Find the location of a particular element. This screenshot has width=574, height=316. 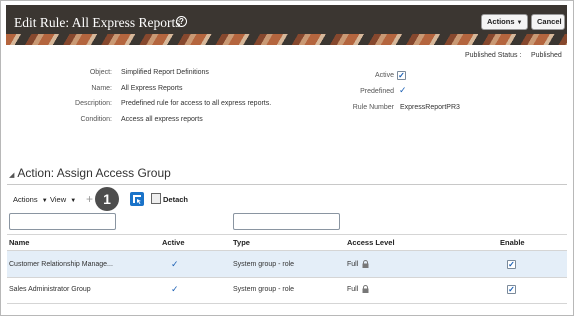

table-actions-menu: Actions ▼ is located at coordinates (30, 199).